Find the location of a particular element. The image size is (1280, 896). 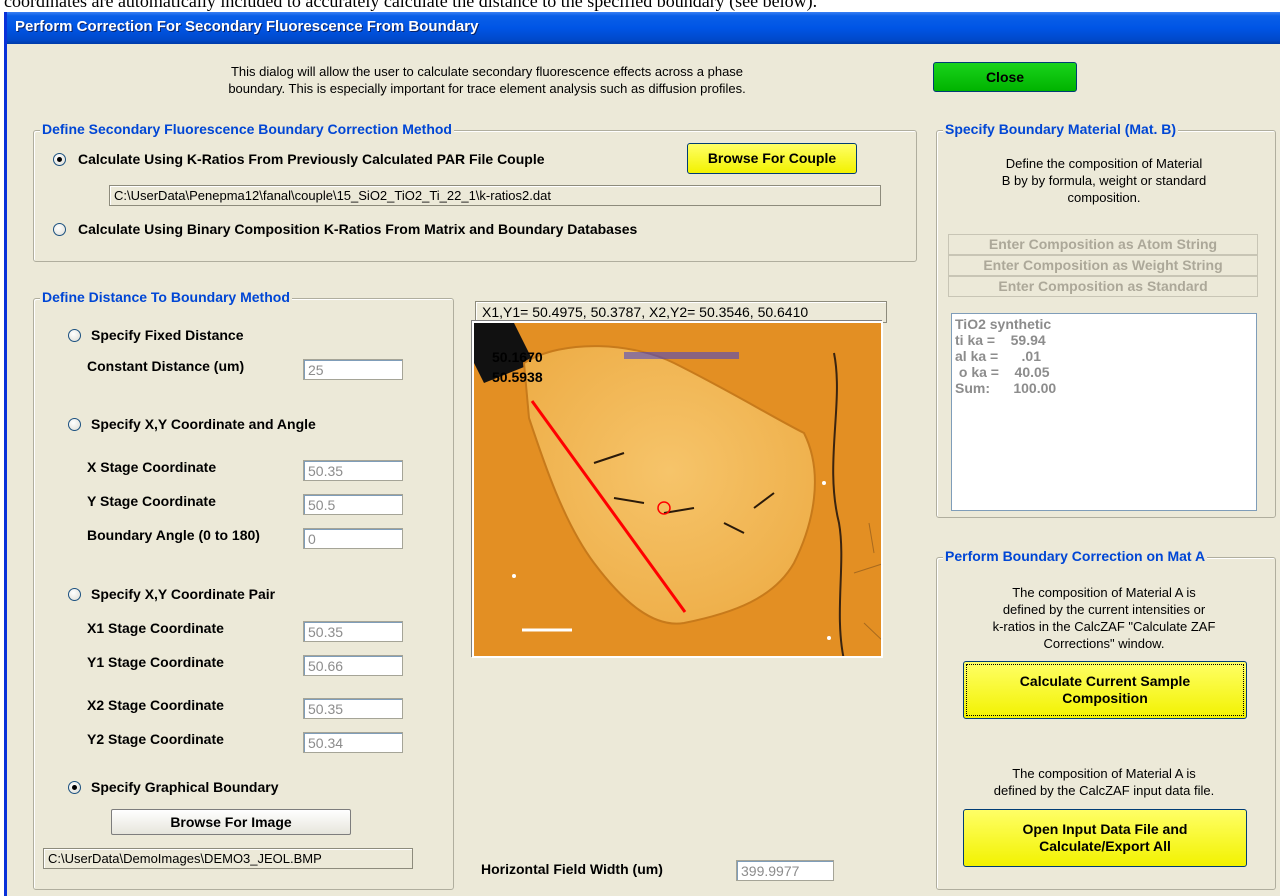

distance-legend: Define Distance To Boundary Method is located at coordinates (166, 297).